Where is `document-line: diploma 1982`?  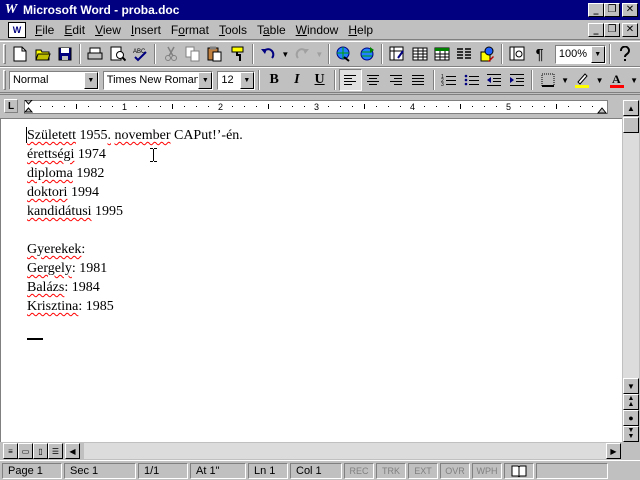
document-line: diploma 1982 is located at coordinates (135, 173).